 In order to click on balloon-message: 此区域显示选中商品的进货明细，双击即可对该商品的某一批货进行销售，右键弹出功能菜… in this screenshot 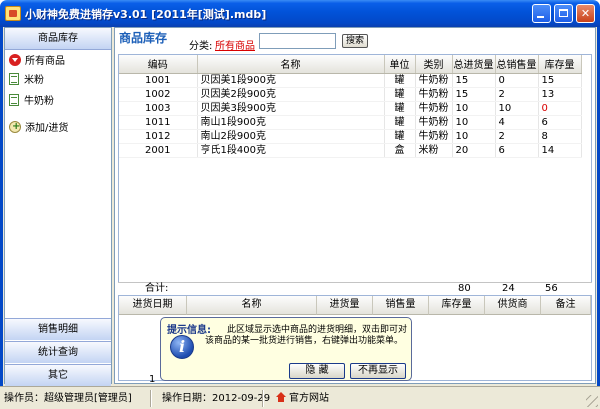, I will do `click(306, 335)`.